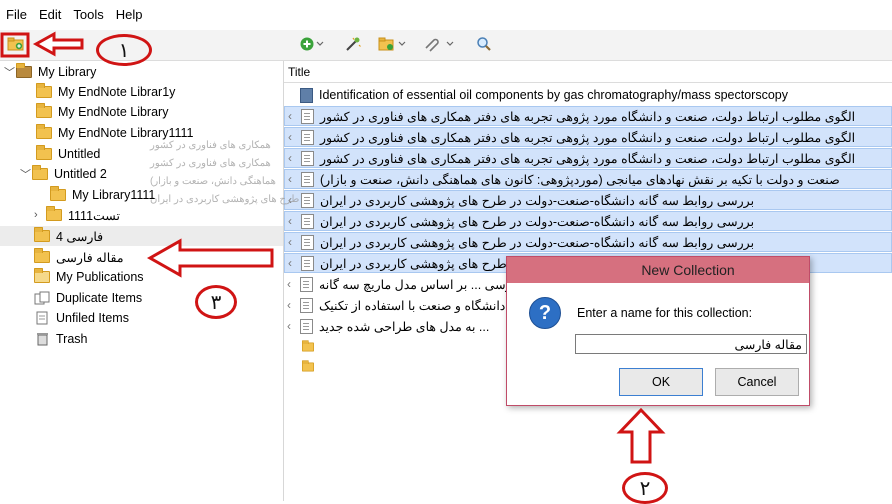 The width and height of the screenshot is (892, 504). What do you see at coordinates (88, 14) in the screenshot?
I see `menu-tools: Tools` at bounding box center [88, 14].